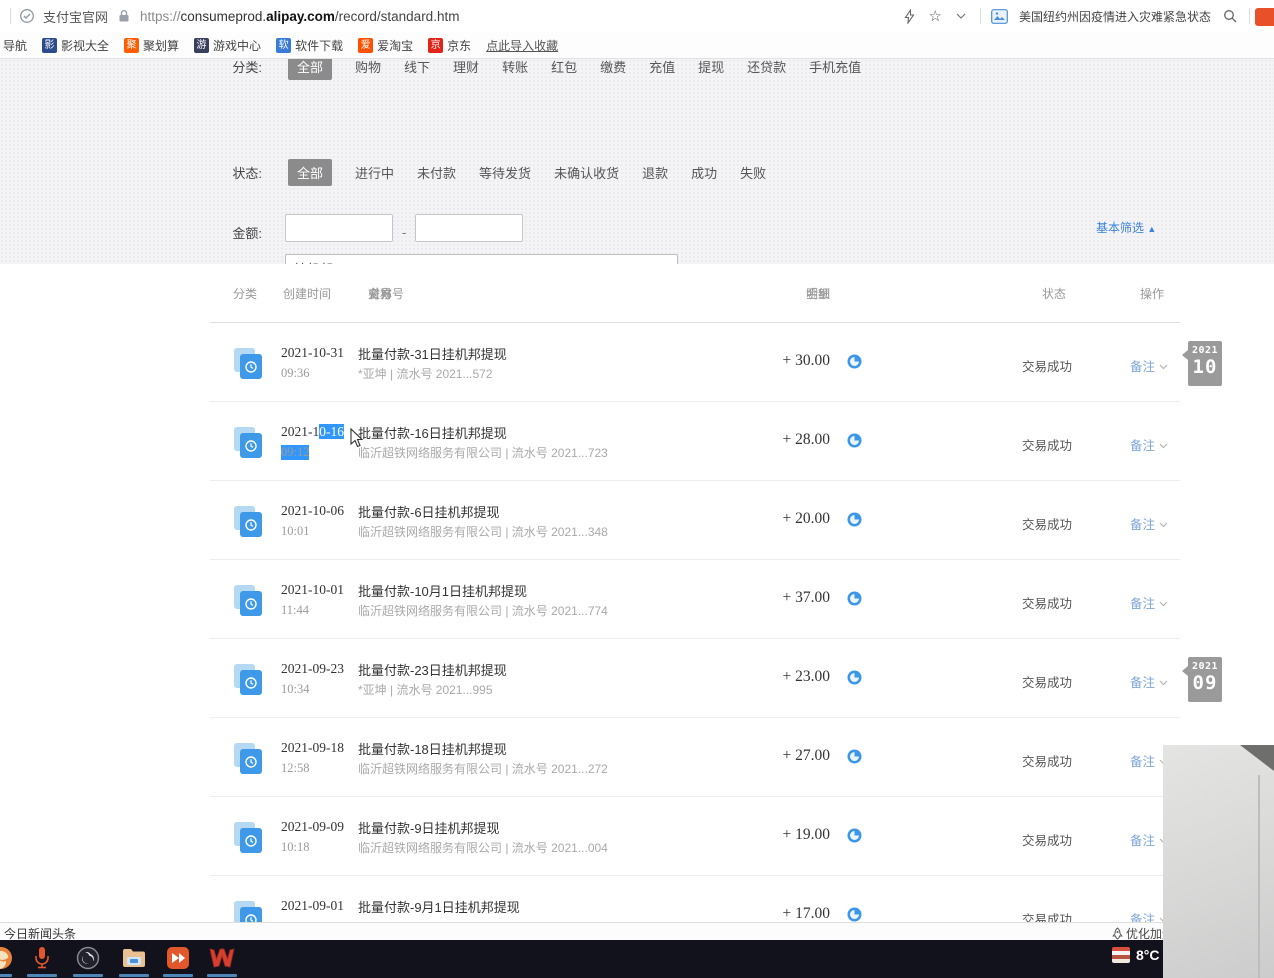  Describe the element at coordinates (75, 16) in the screenshot. I see `site-badge: 支付宝官网` at that location.